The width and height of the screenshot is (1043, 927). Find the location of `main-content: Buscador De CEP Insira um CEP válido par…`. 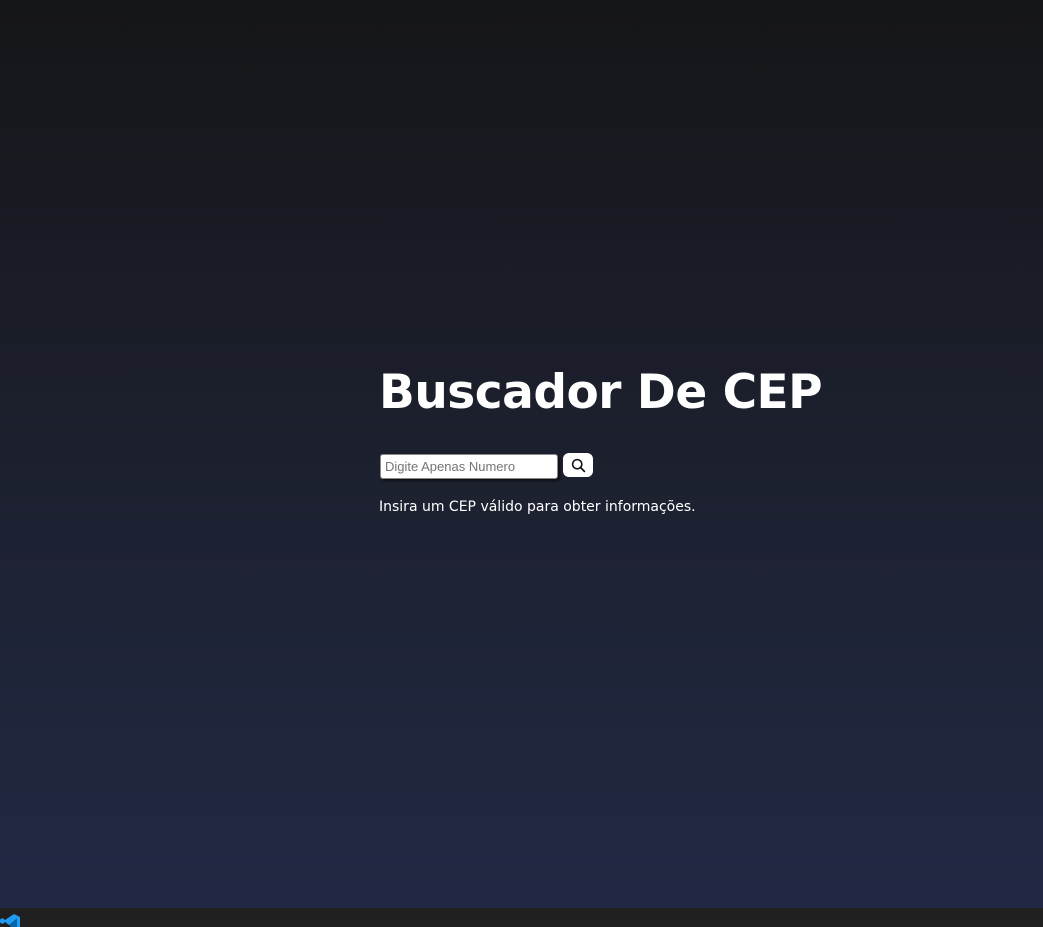

main-content: Buscador De CEP Insira um CEP válido par… is located at coordinates (689, 437).